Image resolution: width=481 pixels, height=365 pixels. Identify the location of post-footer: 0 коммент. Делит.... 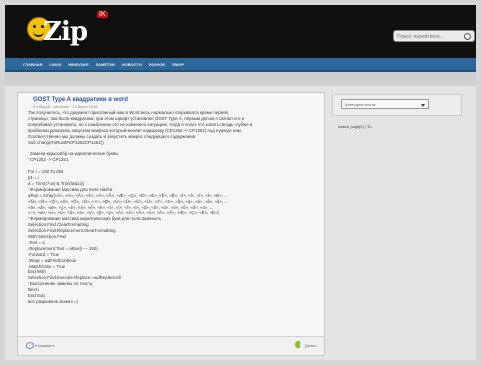
(171, 345).